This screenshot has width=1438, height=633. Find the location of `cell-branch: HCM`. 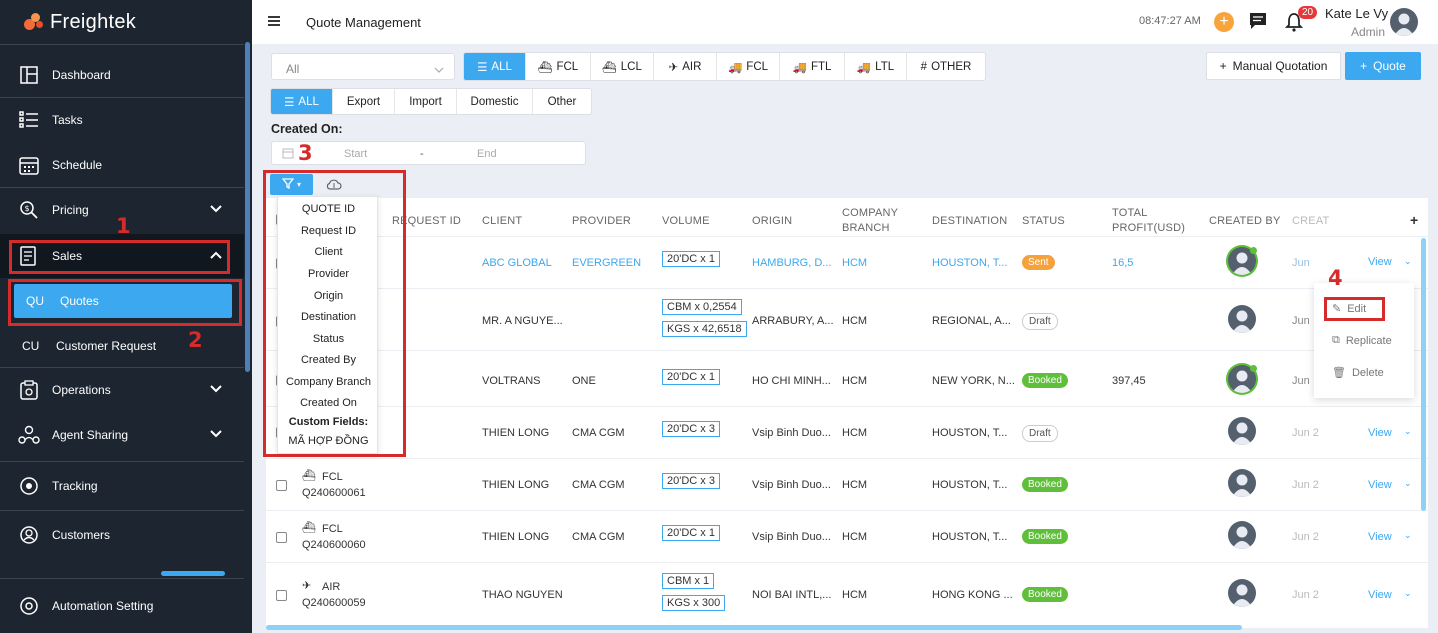

cell-branch: HCM is located at coordinates (854, 263).